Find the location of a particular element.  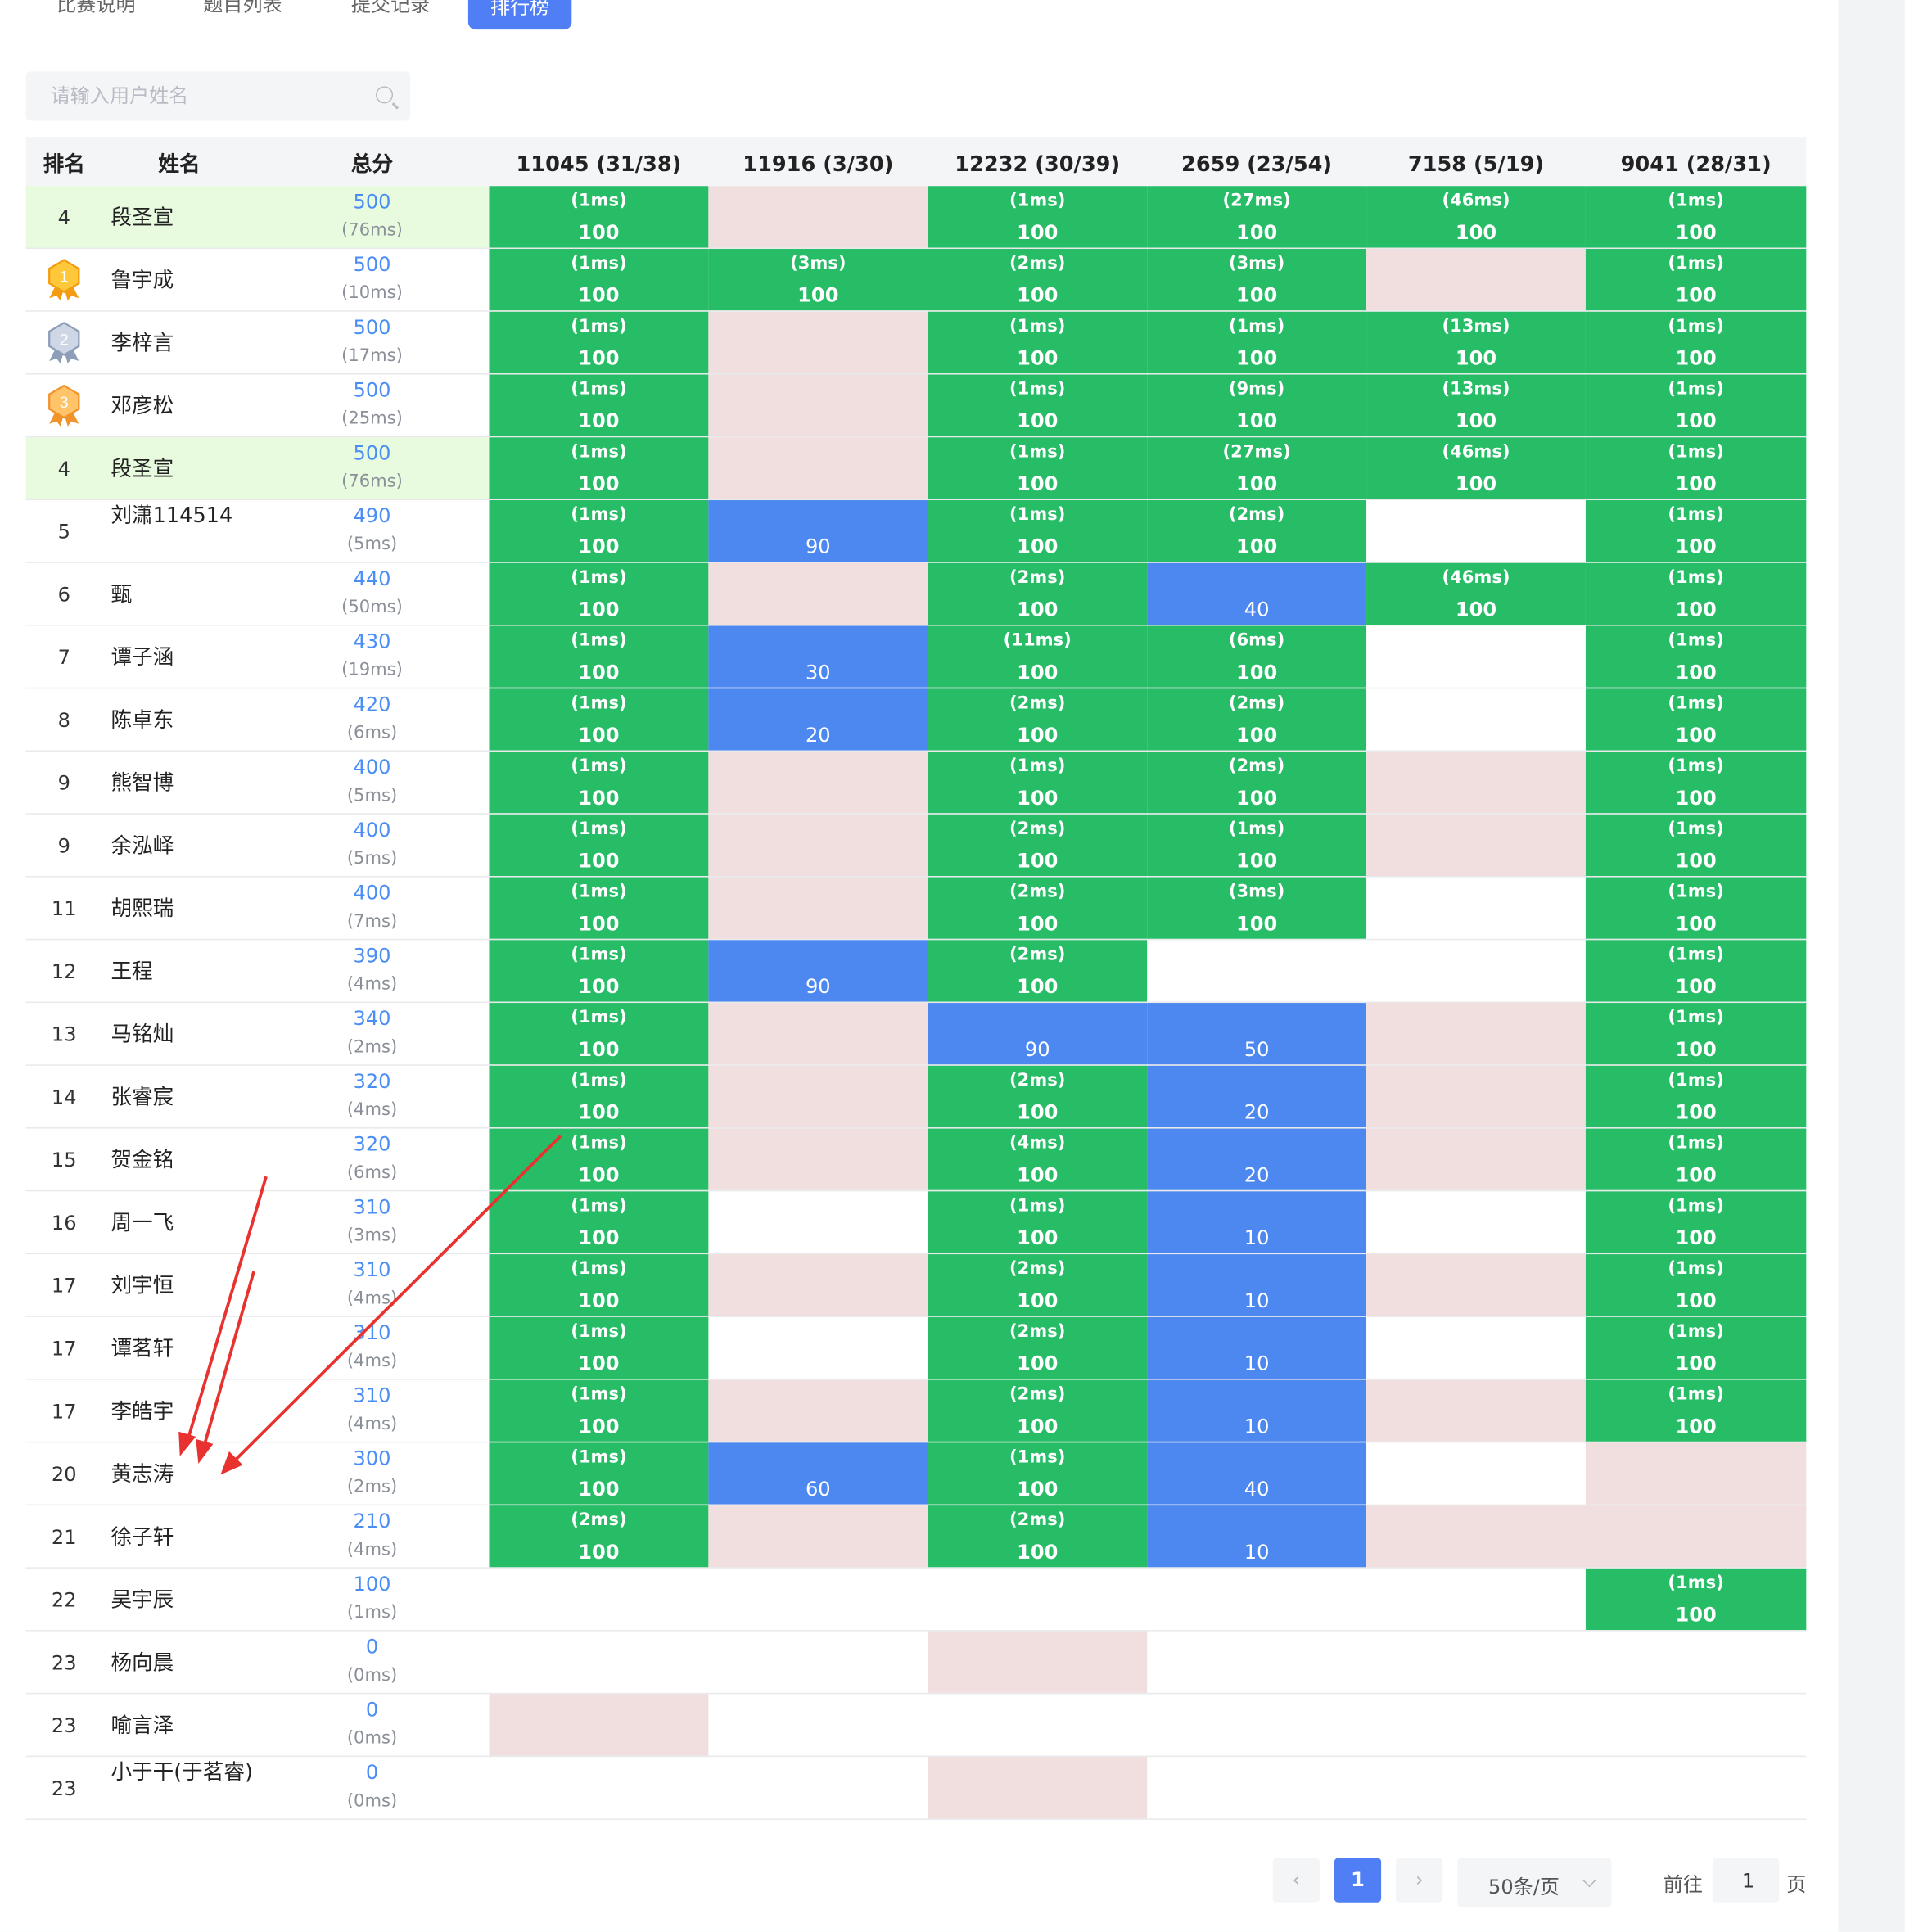

page-number-button: 1 is located at coordinates (1358, 1880).